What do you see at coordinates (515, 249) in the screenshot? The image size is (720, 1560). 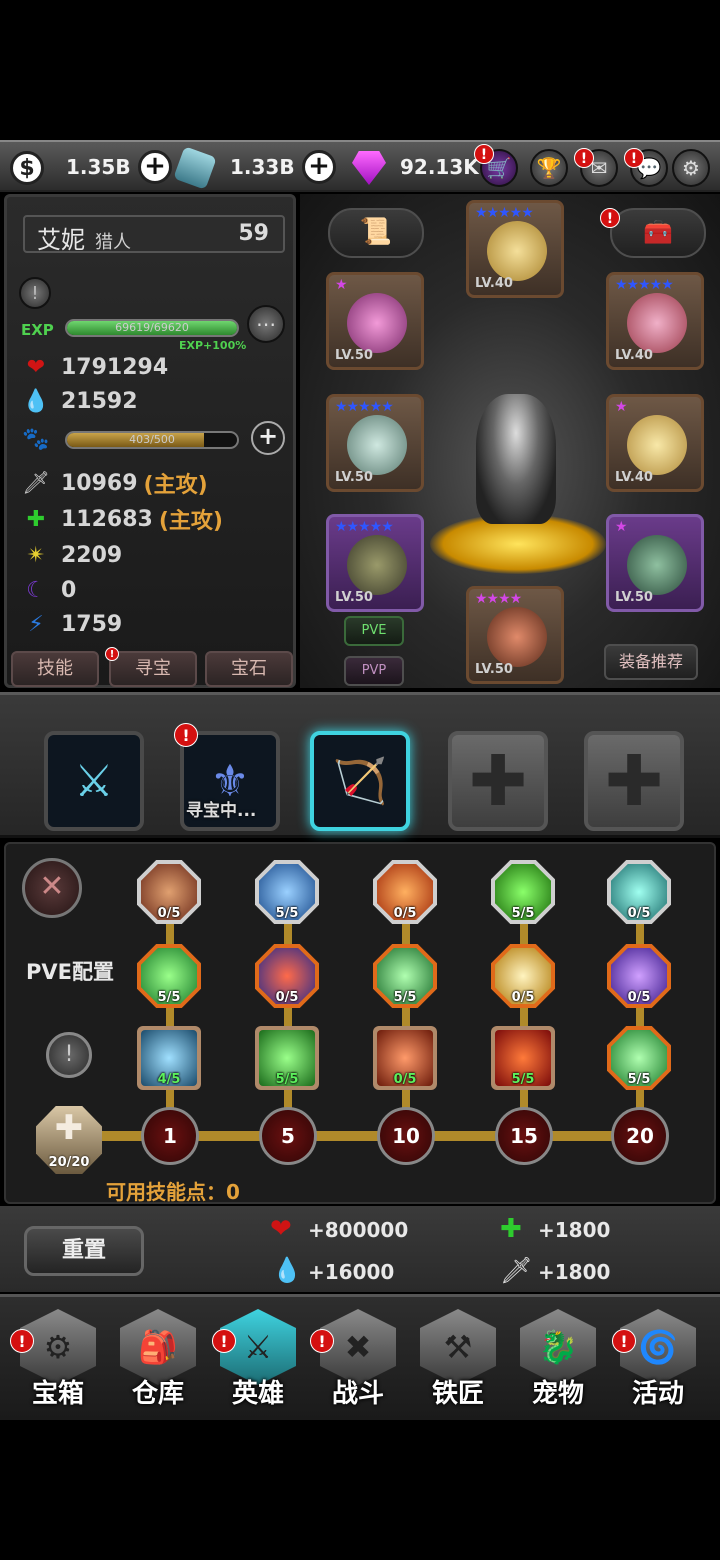 I see `equip-slot-head: ★★★★★ LV.40` at bounding box center [515, 249].